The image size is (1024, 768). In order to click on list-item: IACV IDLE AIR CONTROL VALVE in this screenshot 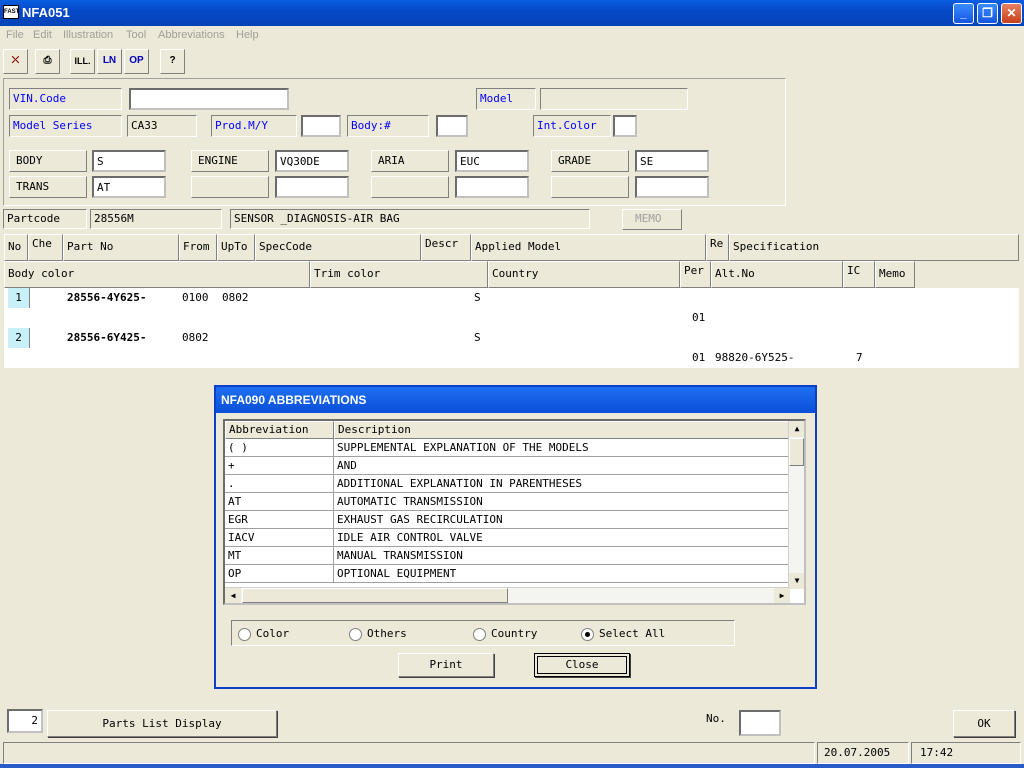, I will do `click(507, 538)`.